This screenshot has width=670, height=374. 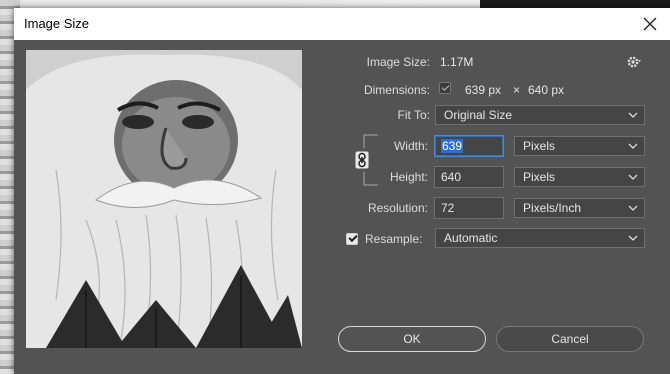 I want to click on image-size-label: Image Size:, so click(x=398, y=62).